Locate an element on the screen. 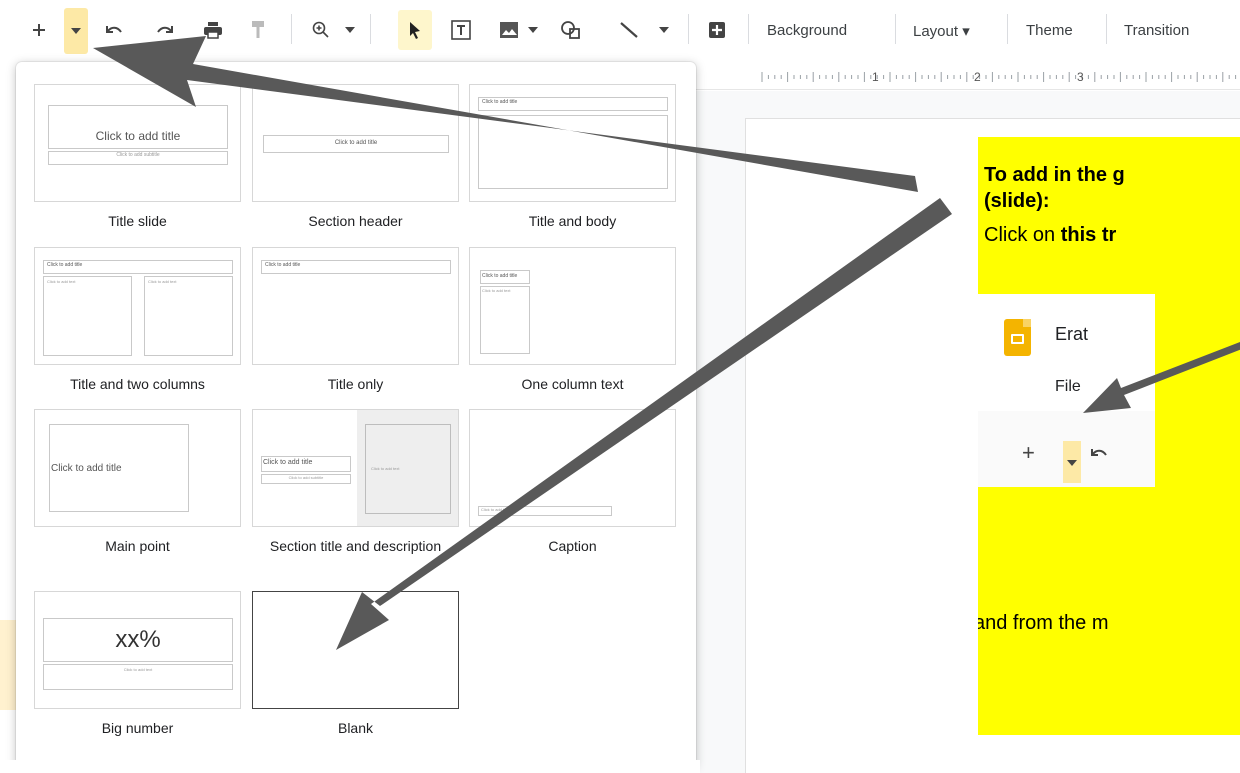 The height and width of the screenshot is (773, 1240). layout-option-section-header: Click to add title Section header is located at coordinates (355, 156).